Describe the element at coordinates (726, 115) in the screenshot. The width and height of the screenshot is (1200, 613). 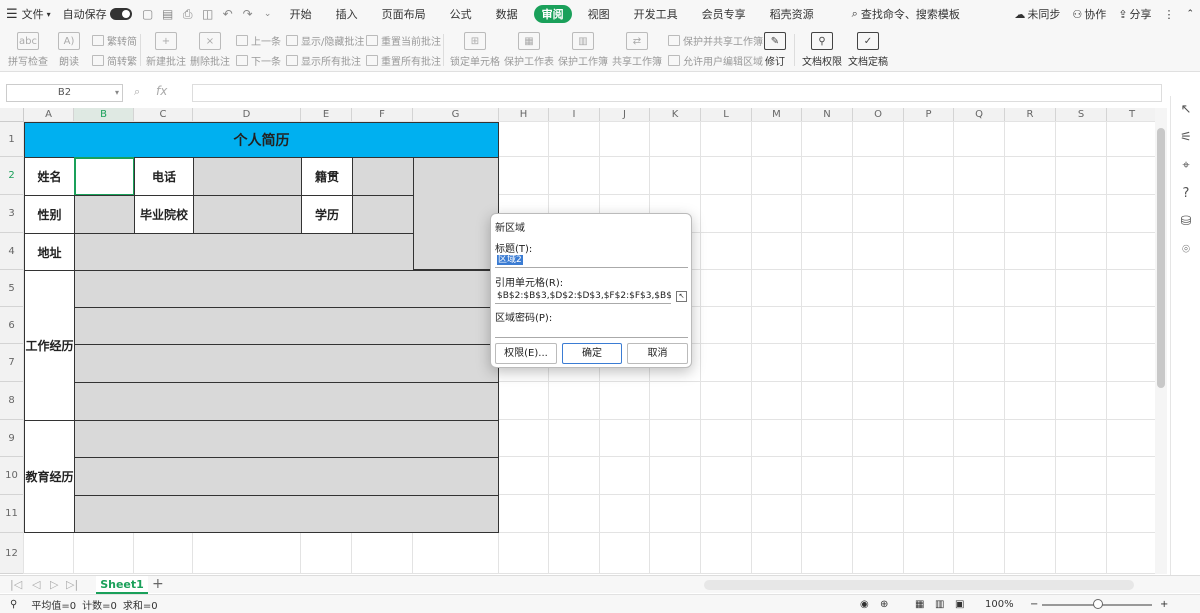
I see `column-header: L` at that location.